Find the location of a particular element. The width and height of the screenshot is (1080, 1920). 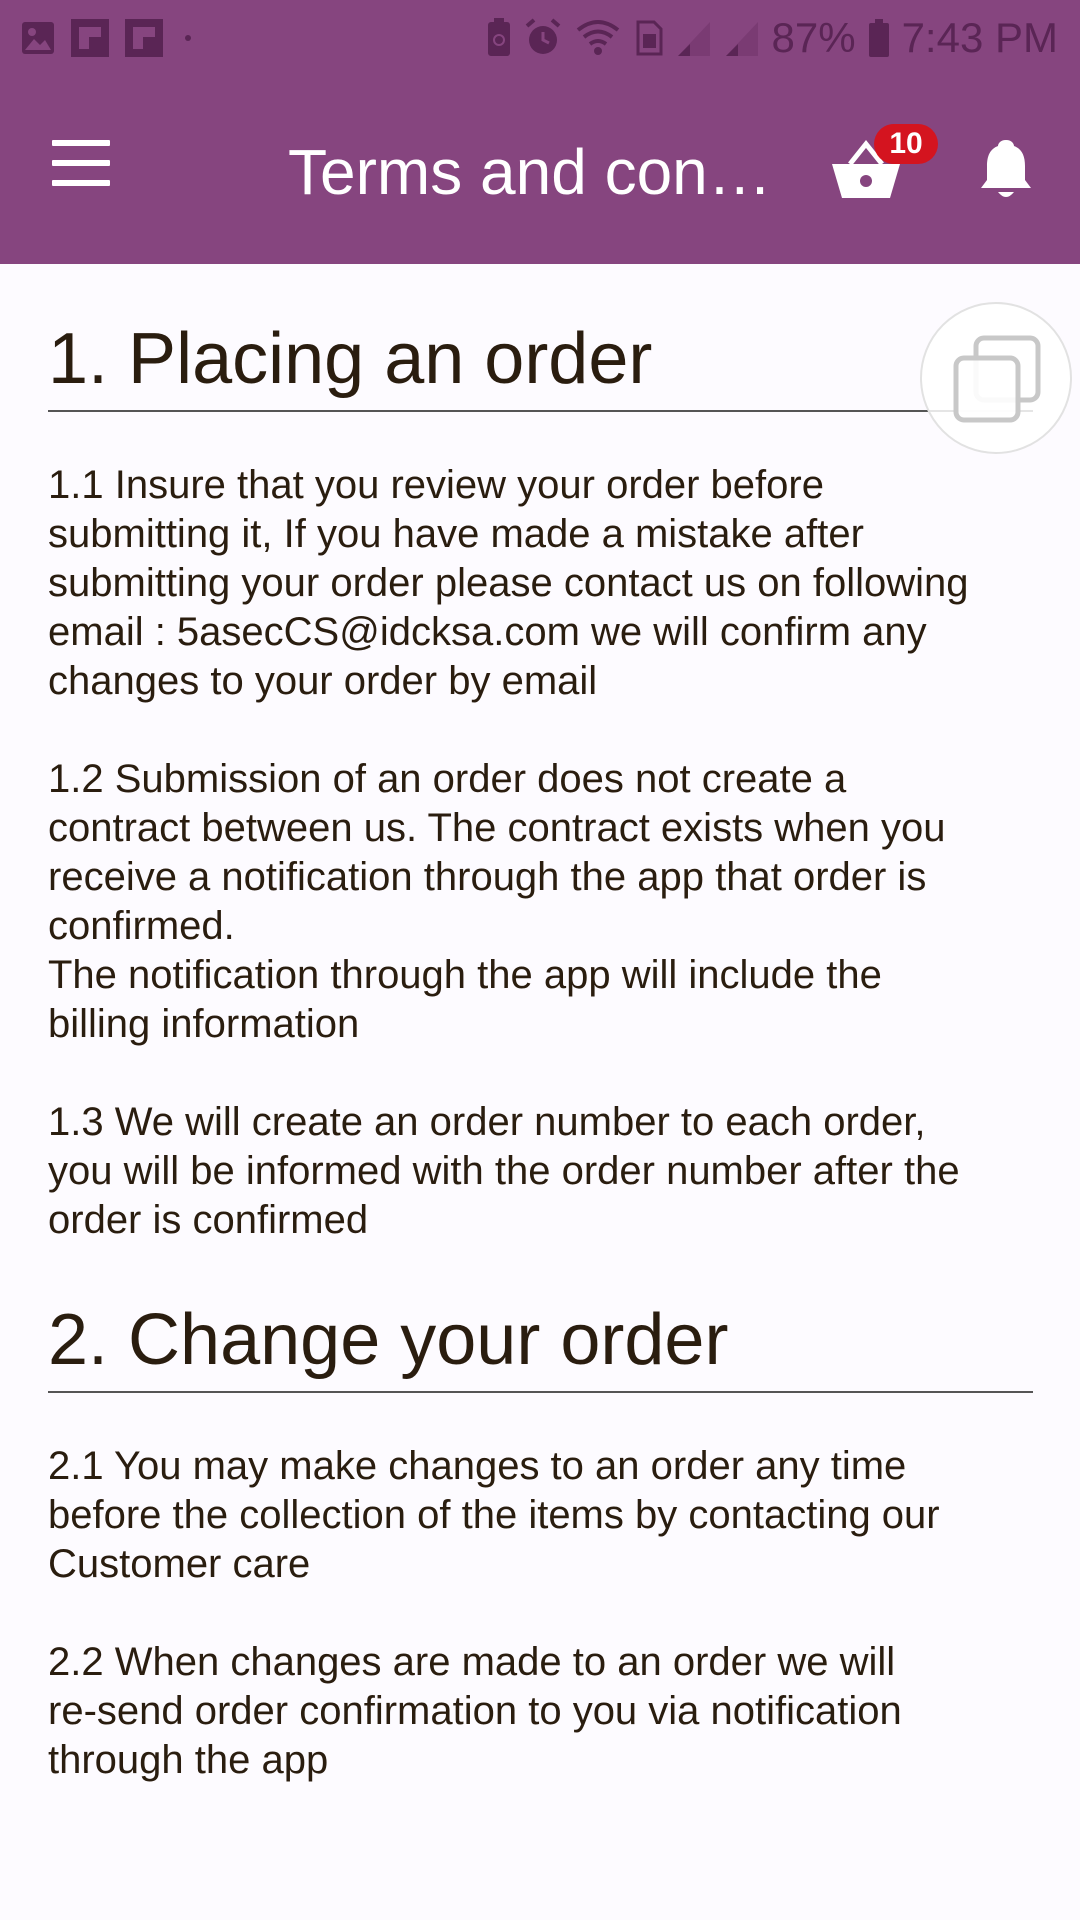

dot-icon is located at coordinates (188, 38).